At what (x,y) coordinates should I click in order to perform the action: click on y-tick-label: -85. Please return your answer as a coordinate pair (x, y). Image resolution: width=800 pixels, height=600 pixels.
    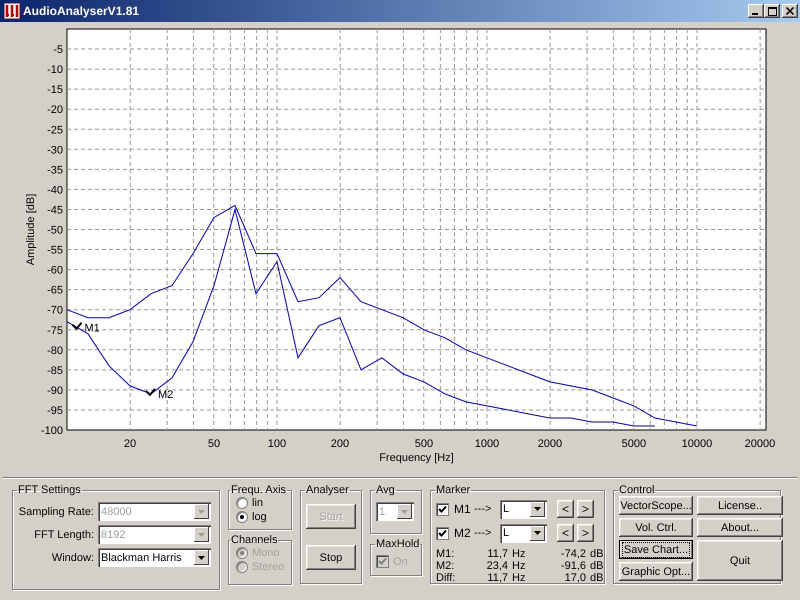
    Looking at the image, I should click on (55, 370).